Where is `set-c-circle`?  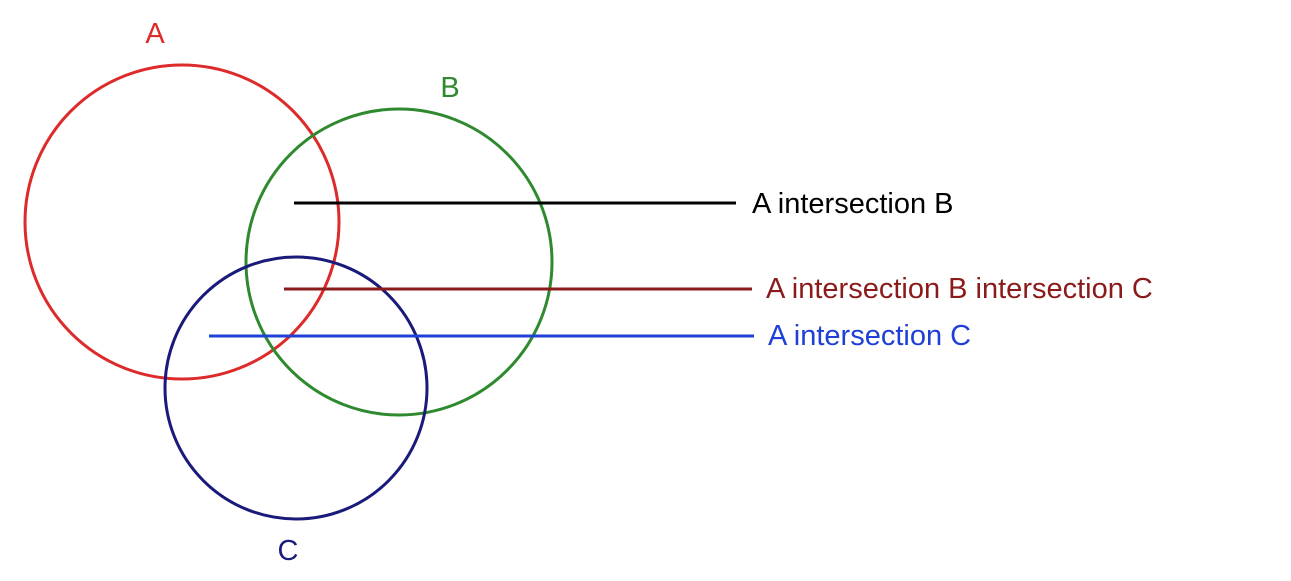 set-c-circle is located at coordinates (296, 388).